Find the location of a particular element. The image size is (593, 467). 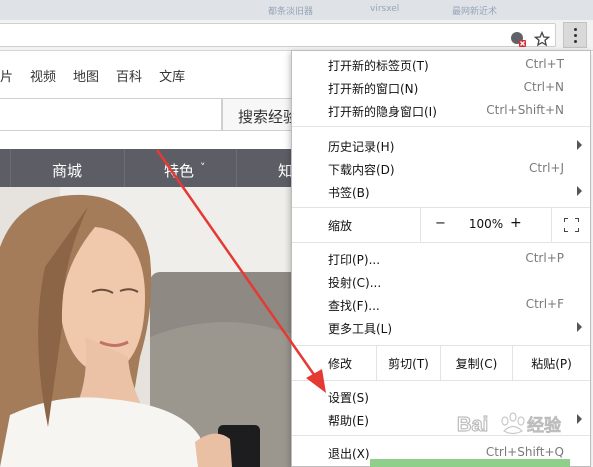

address-bar is located at coordinates (278, 35).